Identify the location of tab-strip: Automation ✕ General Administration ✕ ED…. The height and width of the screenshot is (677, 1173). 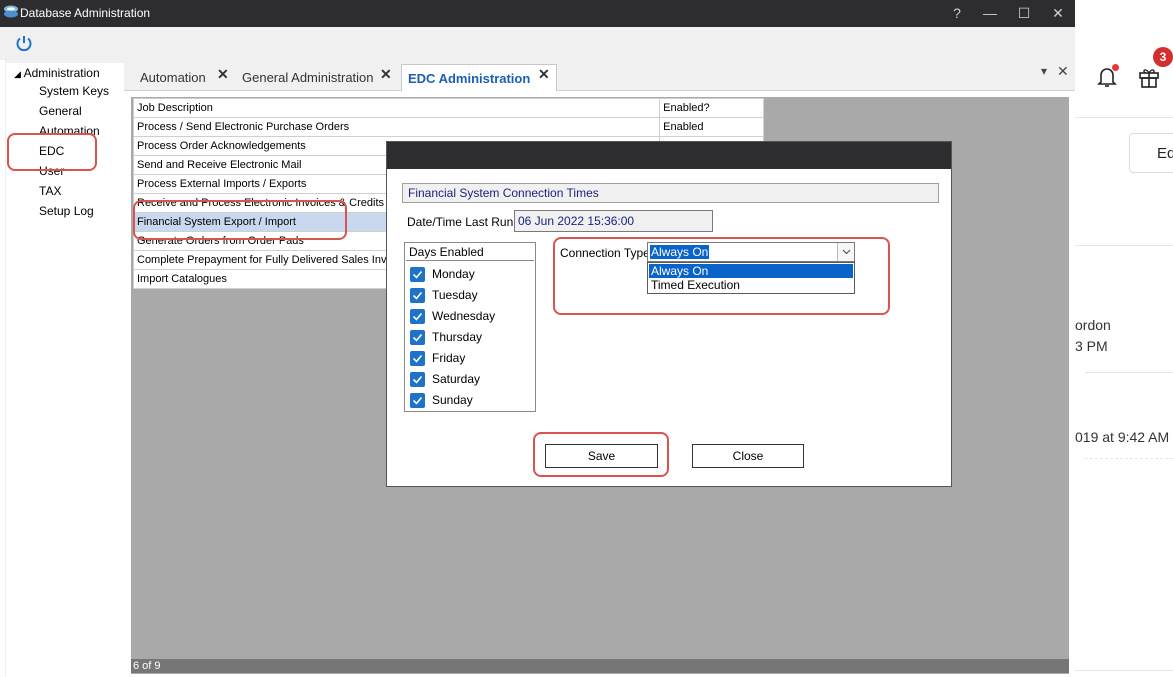
(599, 75).